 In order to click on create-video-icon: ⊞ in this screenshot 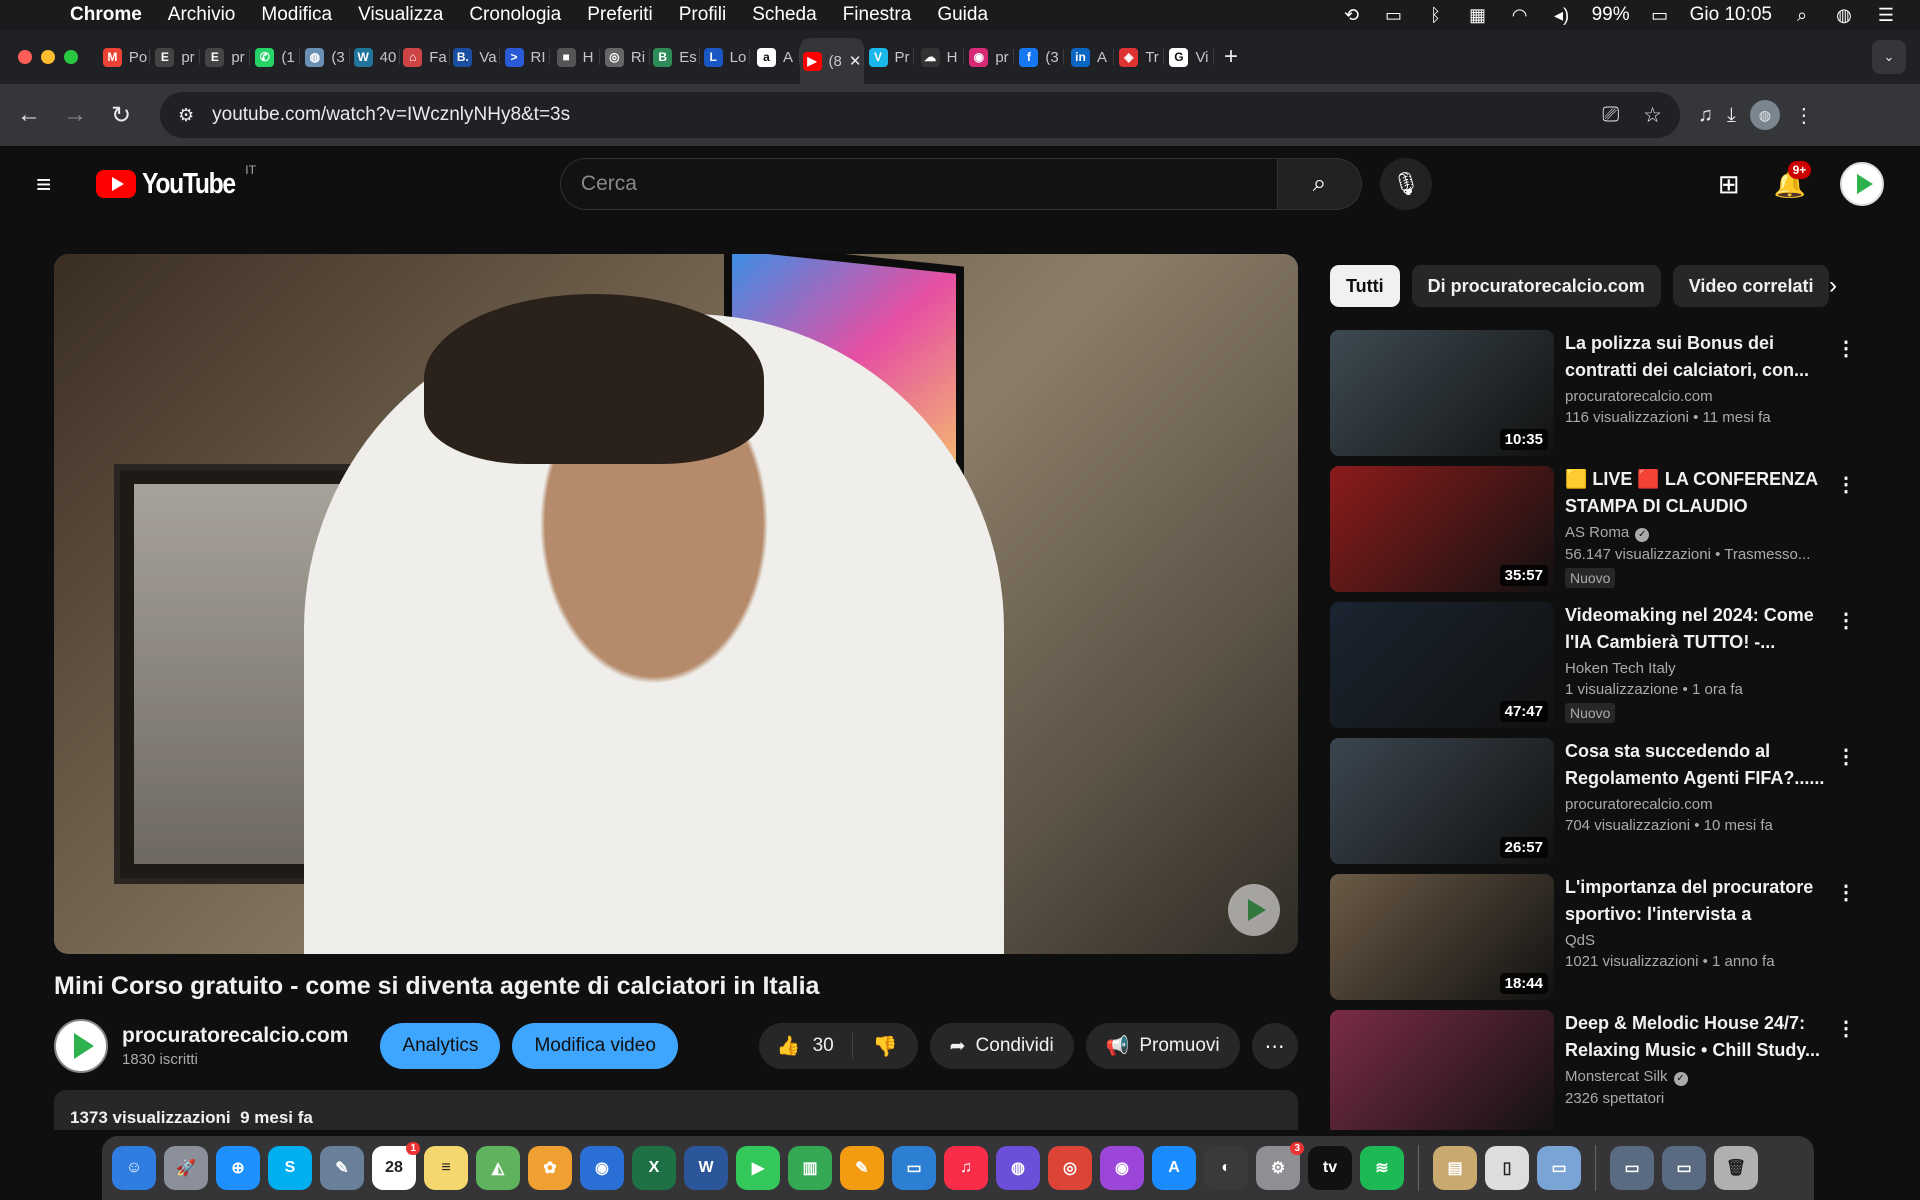, I will do `click(1729, 184)`.